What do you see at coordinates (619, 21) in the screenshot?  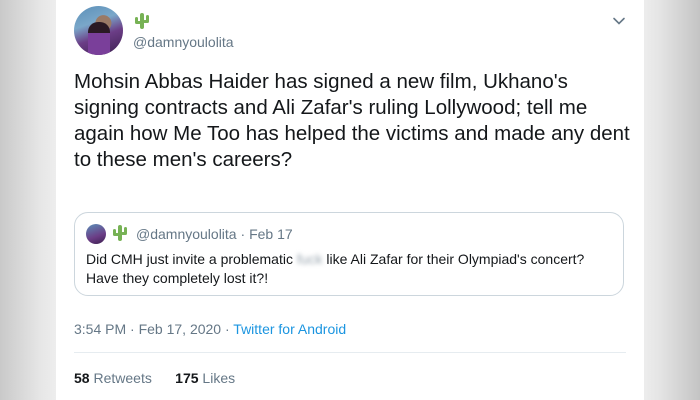 I see `chevron-down-icon` at bounding box center [619, 21].